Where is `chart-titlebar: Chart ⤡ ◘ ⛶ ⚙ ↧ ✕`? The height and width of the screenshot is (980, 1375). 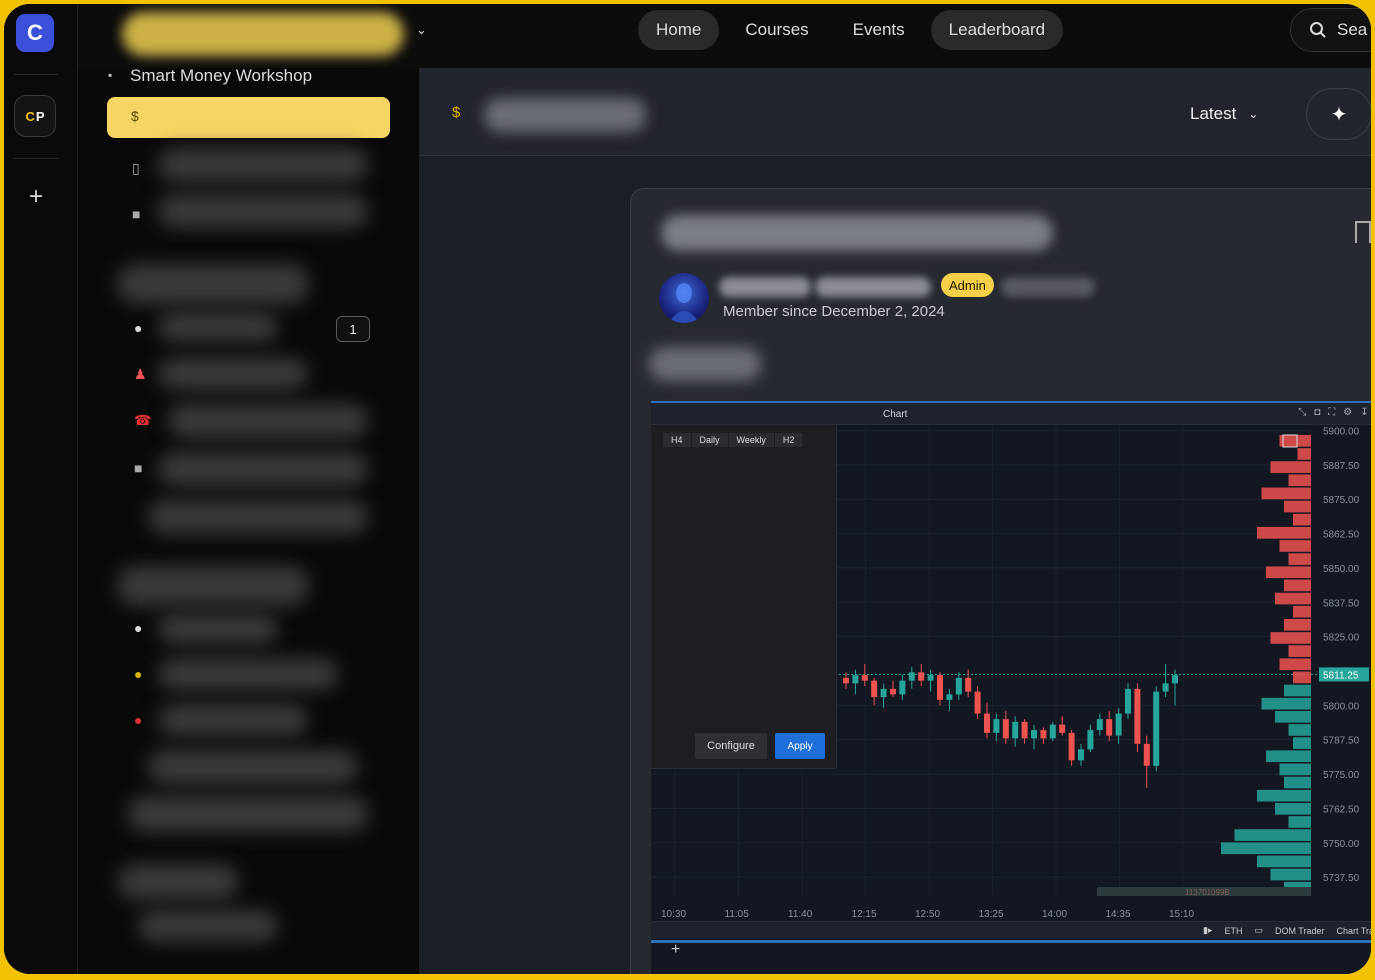 chart-titlebar: Chart ⤡ ◘ ⛶ ⚙ ↧ ✕ is located at coordinates (1011, 414).